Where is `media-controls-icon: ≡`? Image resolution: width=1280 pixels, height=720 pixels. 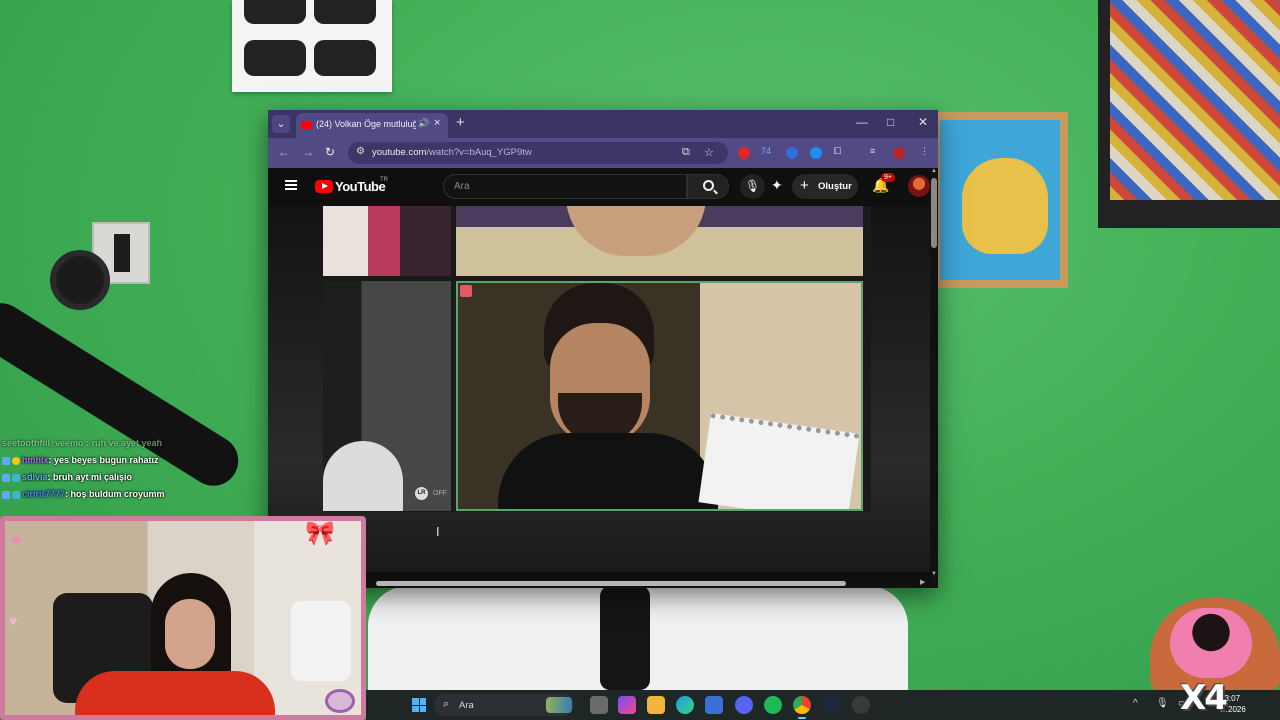
media-controls-icon: ≡ is located at coordinates (872, 151).